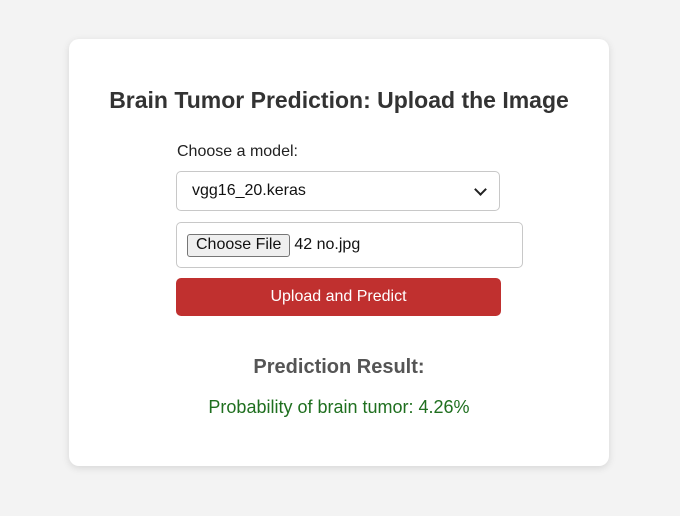 The height and width of the screenshot is (516, 680). What do you see at coordinates (480, 189) in the screenshot?
I see `chevron-down-icon` at bounding box center [480, 189].